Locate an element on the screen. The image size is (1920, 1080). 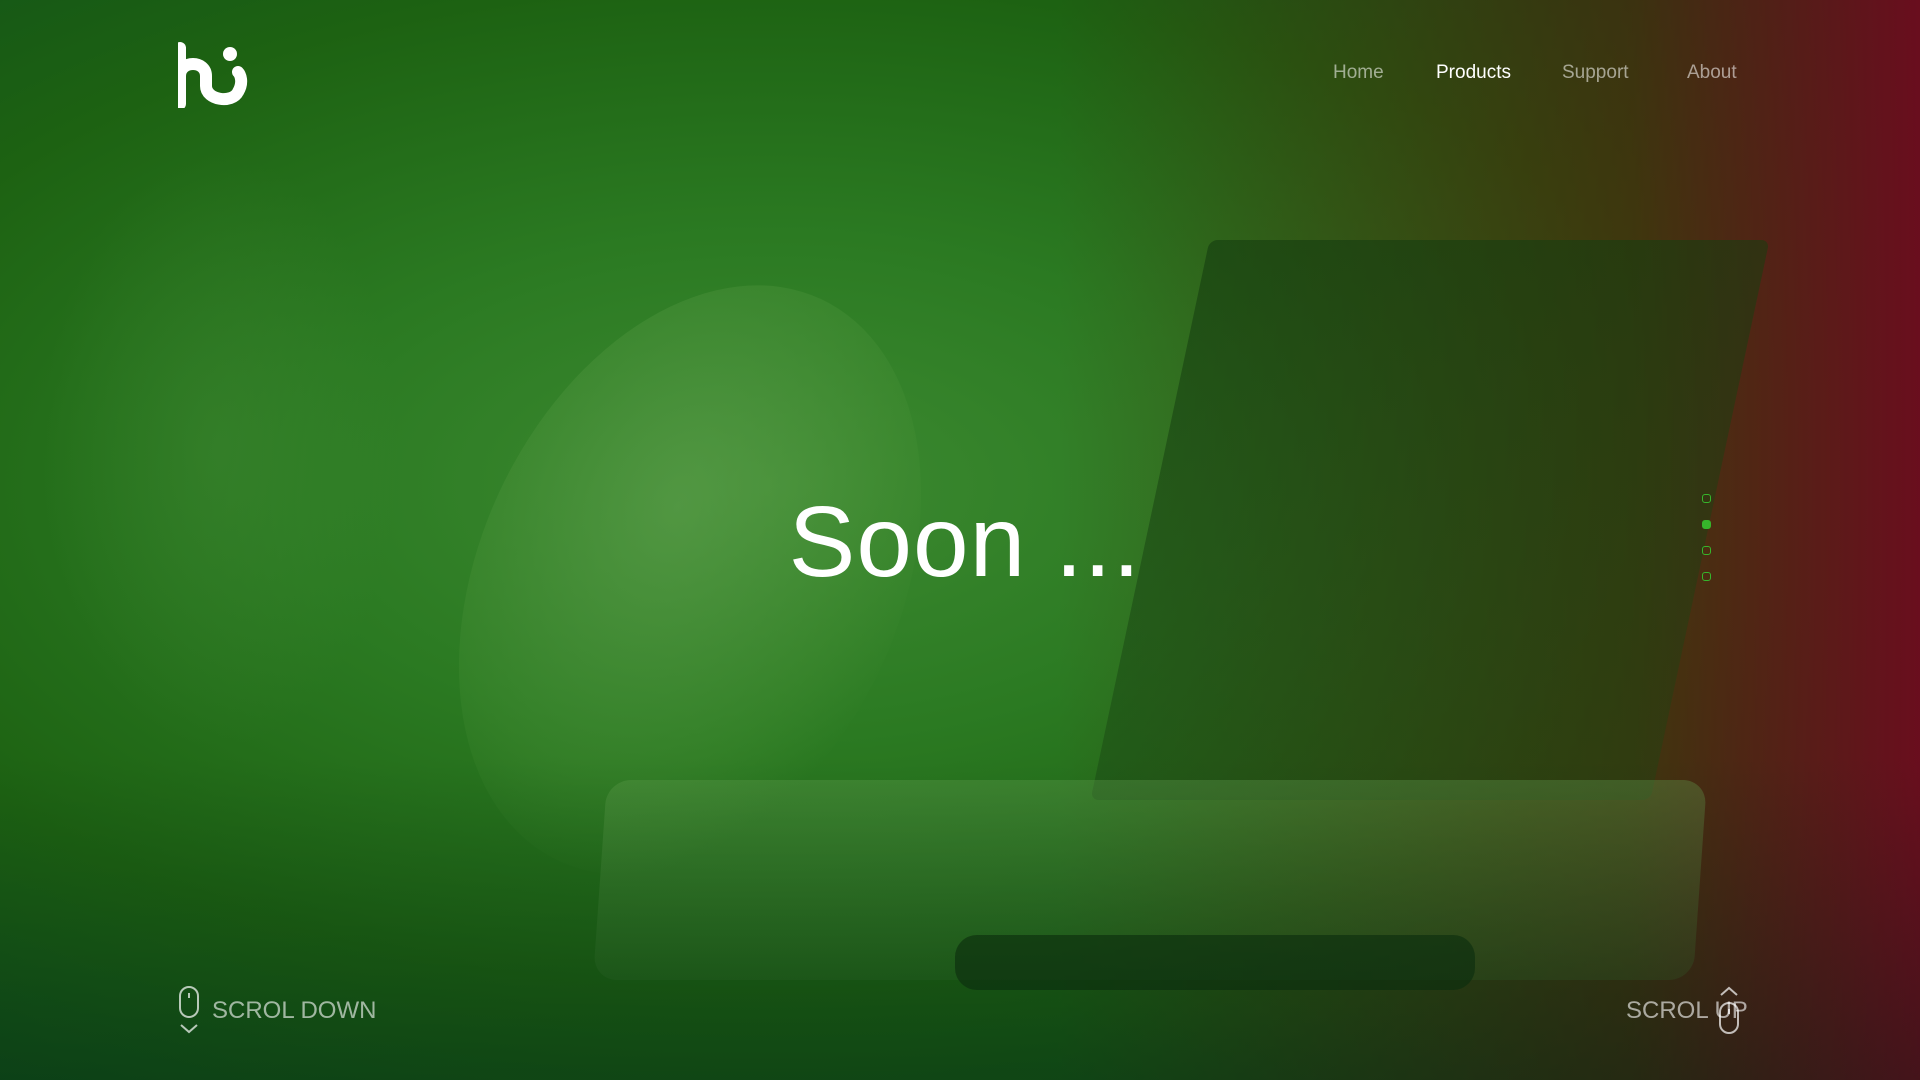
scroll-down-label: SCROL DOWN is located at coordinates (294, 1010).